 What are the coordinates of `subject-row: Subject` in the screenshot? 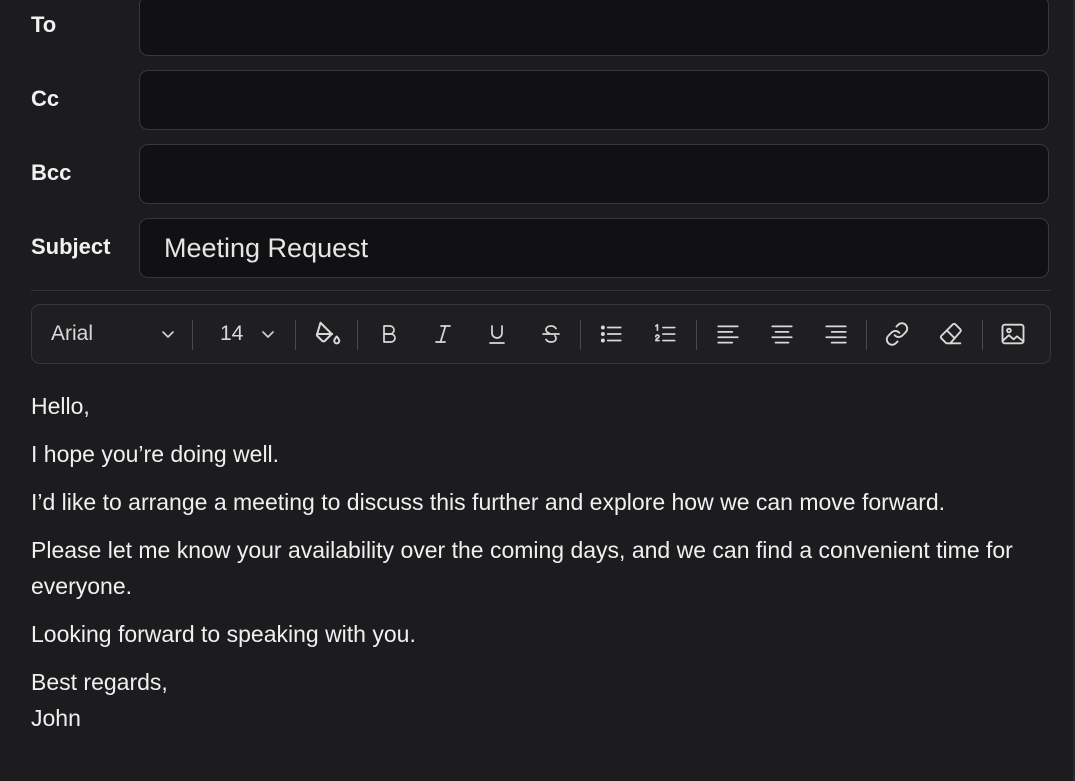 It's located at (541, 249).